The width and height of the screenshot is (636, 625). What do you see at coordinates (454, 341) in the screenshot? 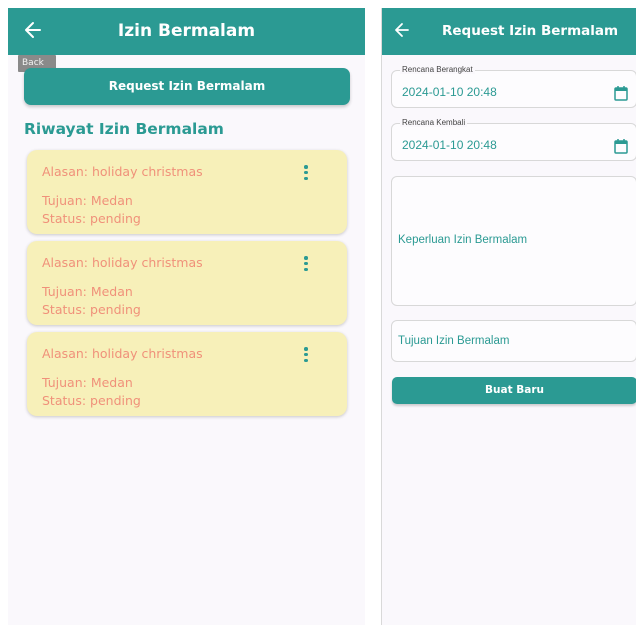
I see `tujuan-placeholder: Tujuan Izin Bermalam` at bounding box center [454, 341].